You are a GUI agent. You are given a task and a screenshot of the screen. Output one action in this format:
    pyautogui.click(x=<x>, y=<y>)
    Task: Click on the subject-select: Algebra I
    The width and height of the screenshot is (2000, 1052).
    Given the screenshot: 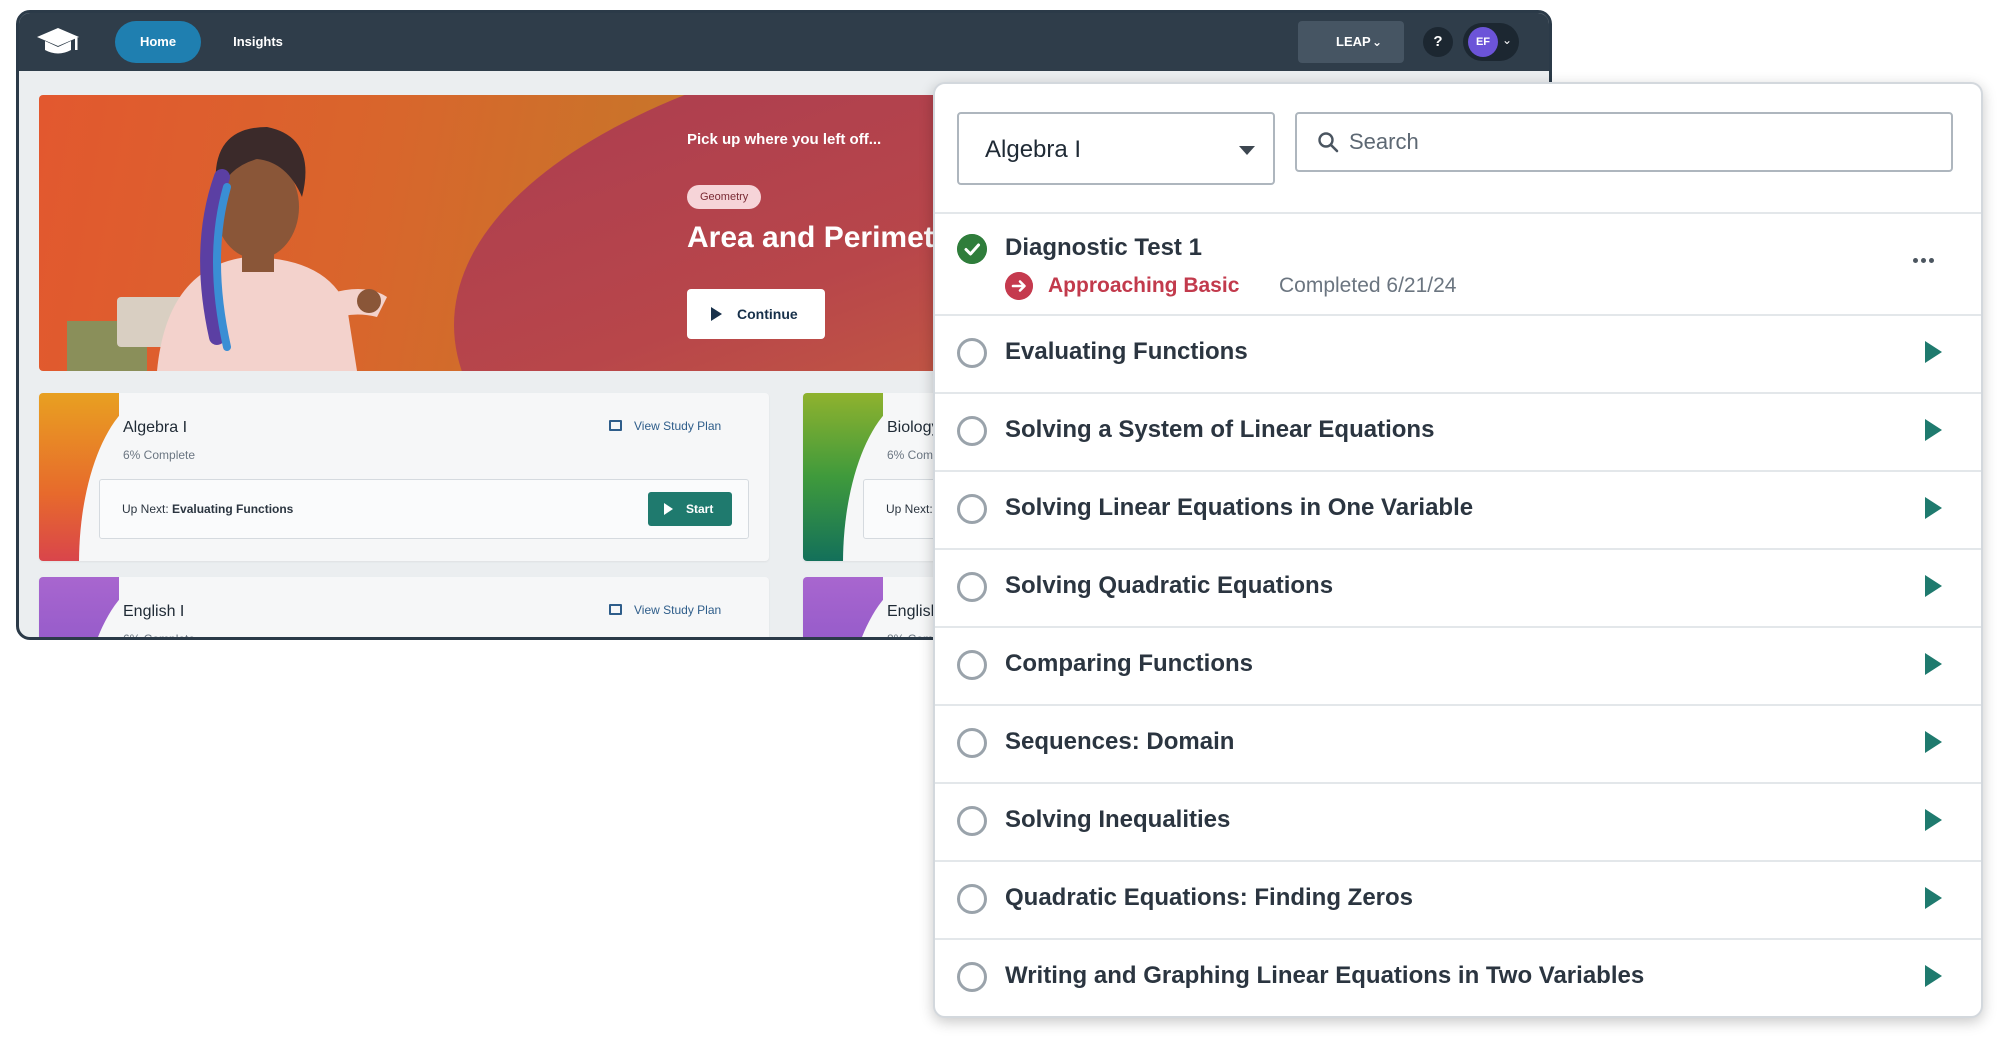 What is the action you would take?
    pyautogui.click(x=1116, y=148)
    